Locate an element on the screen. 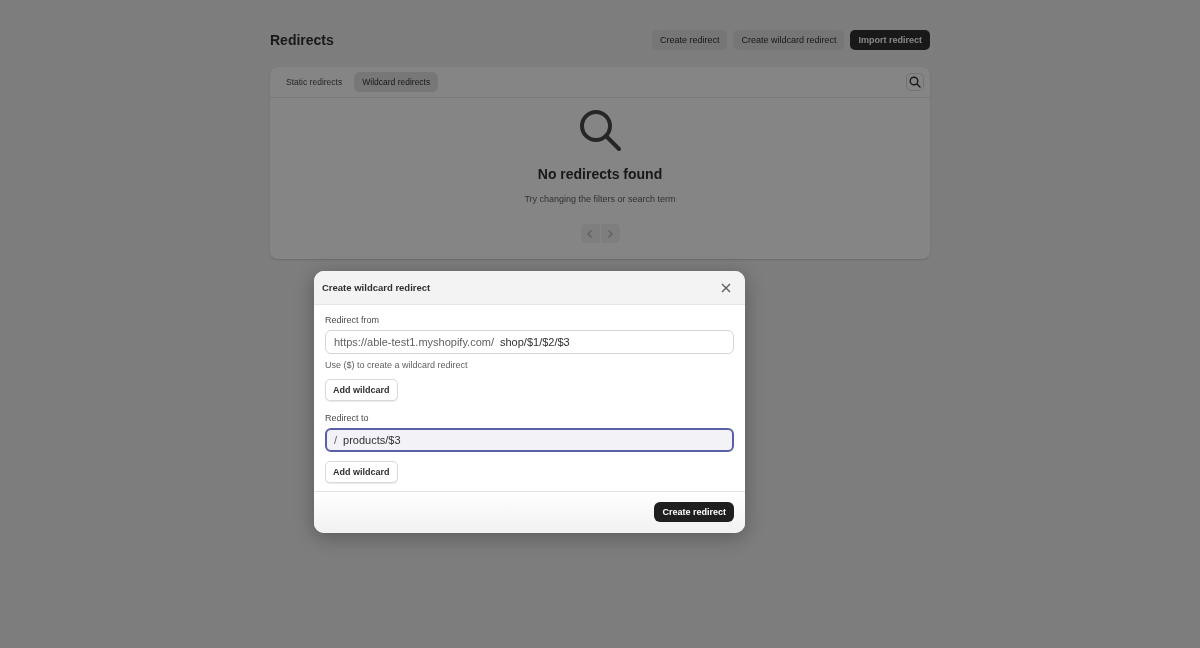 This screenshot has width=1200, height=648. tab: Wildcard redirects is located at coordinates (396, 82).